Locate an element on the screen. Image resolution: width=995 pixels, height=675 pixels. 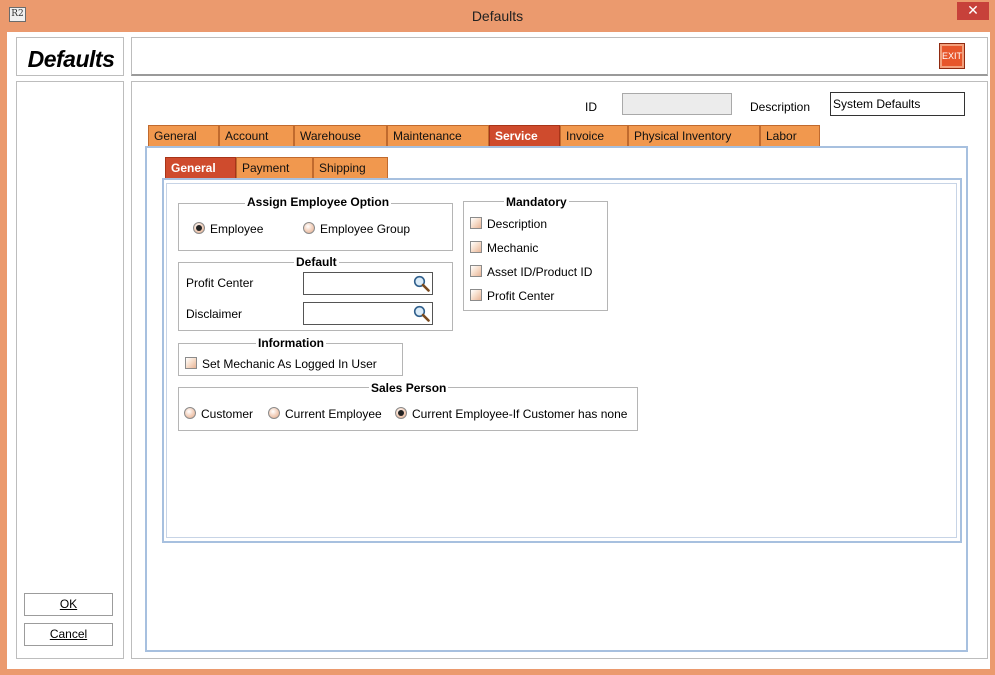
mandatory-mechanic-checkbox is located at coordinates (476, 247).